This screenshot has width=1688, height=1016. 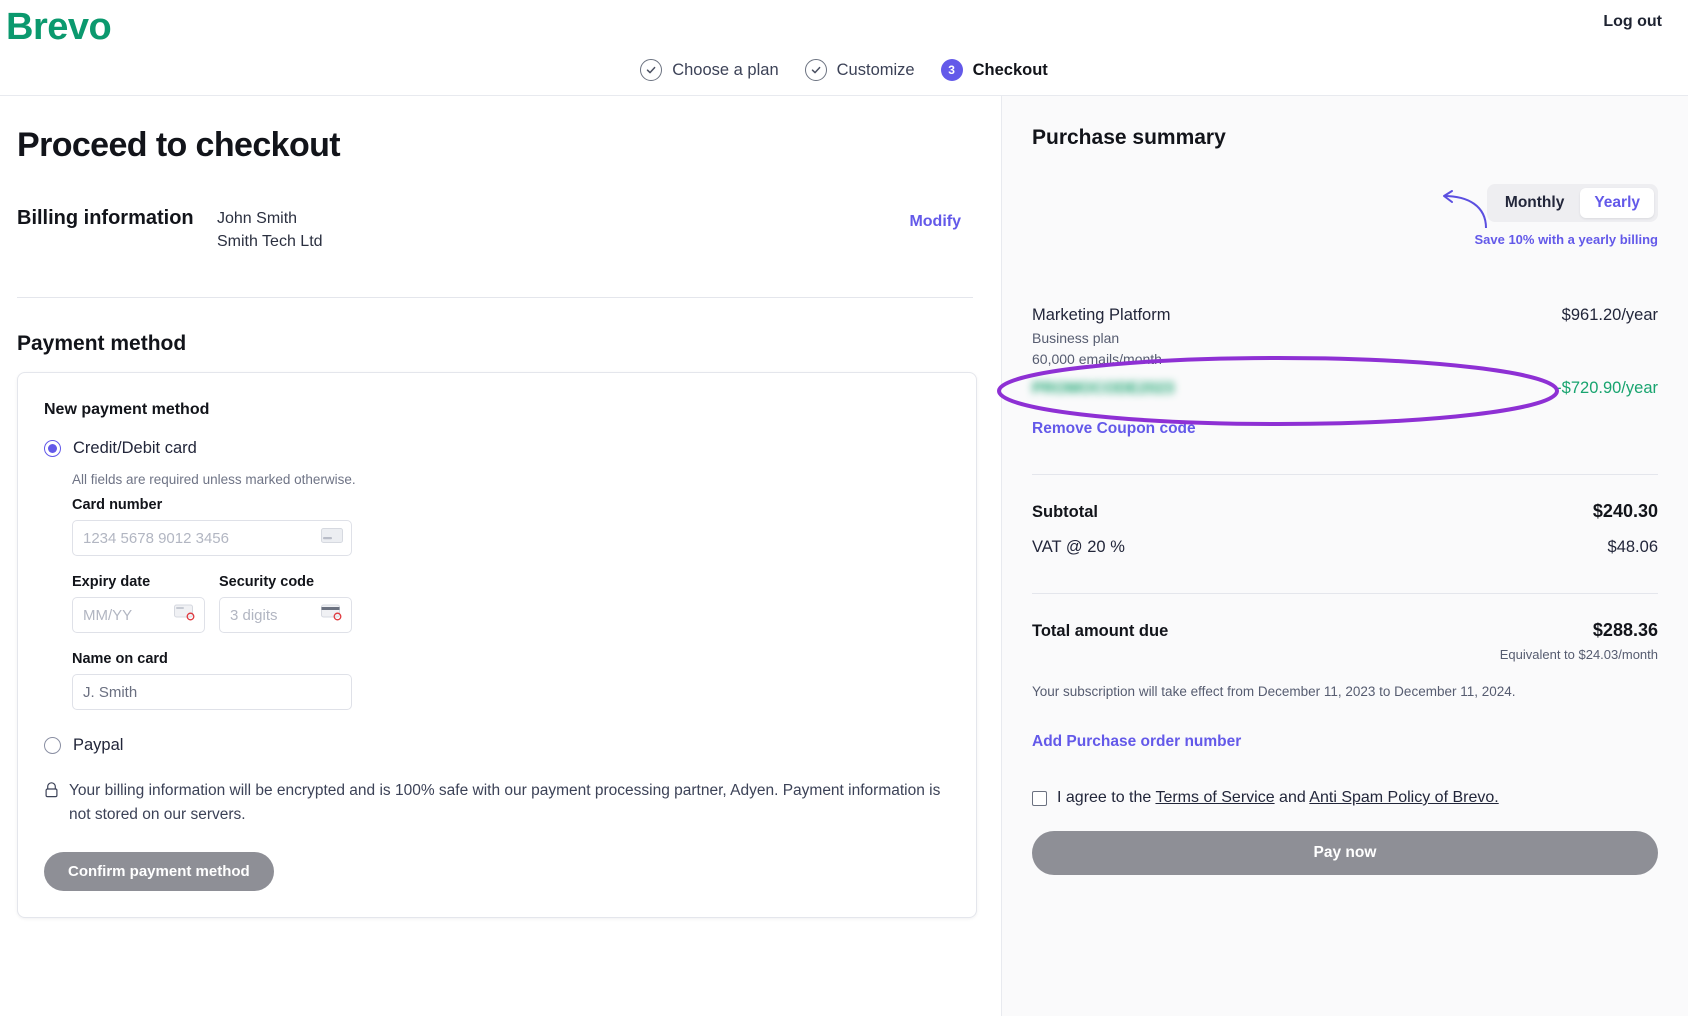 What do you see at coordinates (185, 615) in the screenshot?
I see `calendar-card-icon` at bounding box center [185, 615].